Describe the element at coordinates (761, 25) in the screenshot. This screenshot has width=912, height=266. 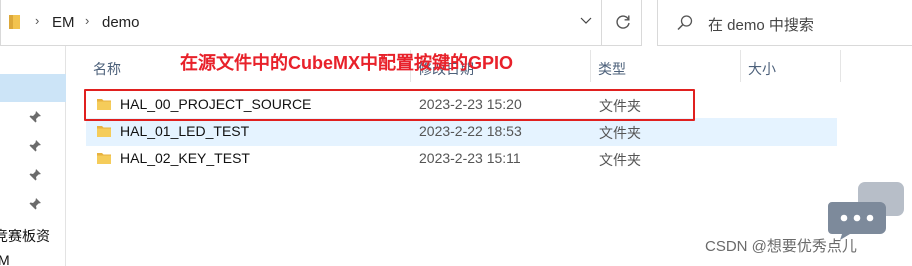
I see `search-placeholder: 在 demo 中搜索` at that location.